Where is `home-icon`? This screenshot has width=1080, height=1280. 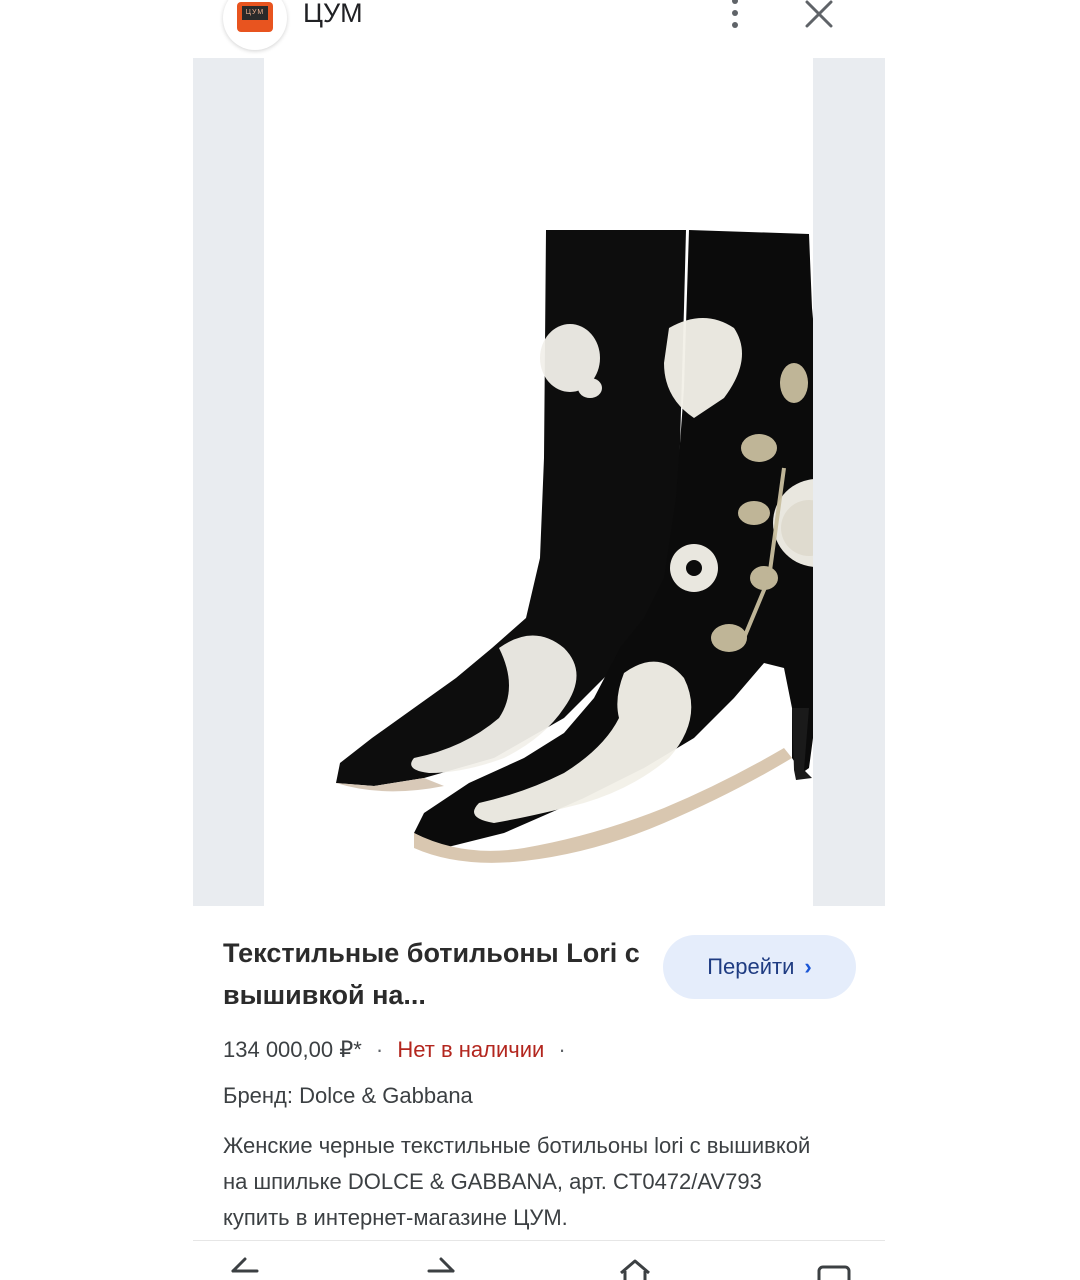
home-icon is located at coordinates (635, 1267).